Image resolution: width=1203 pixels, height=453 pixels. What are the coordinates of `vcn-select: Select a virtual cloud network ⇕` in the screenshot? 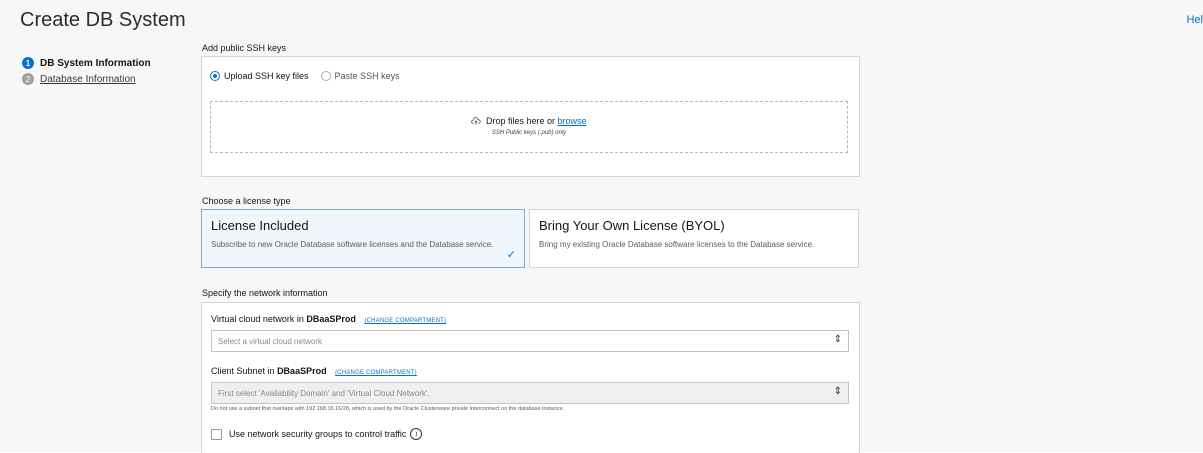 It's located at (530, 341).